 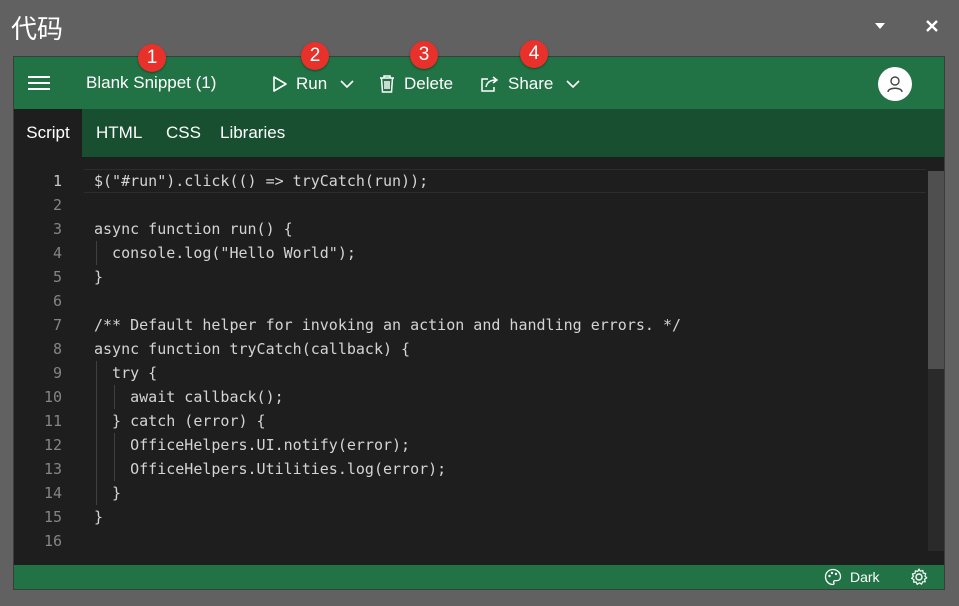 What do you see at coordinates (429, 83) in the screenshot?
I see `delete-label: Delete` at bounding box center [429, 83].